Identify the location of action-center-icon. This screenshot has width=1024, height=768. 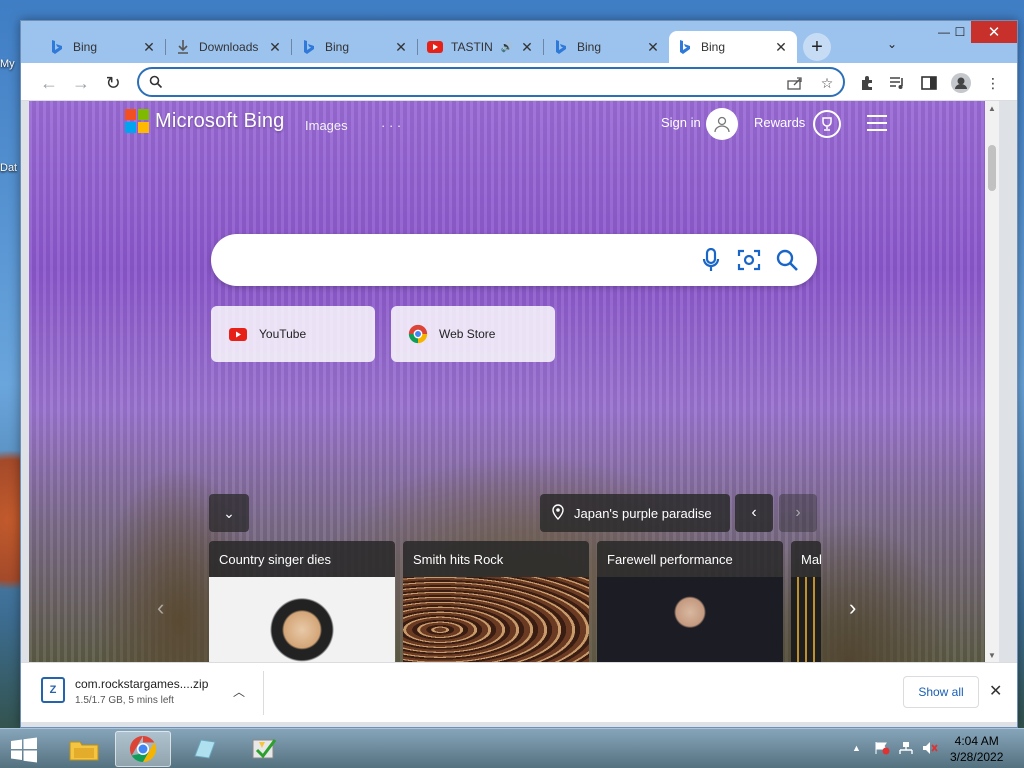
(882, 749).